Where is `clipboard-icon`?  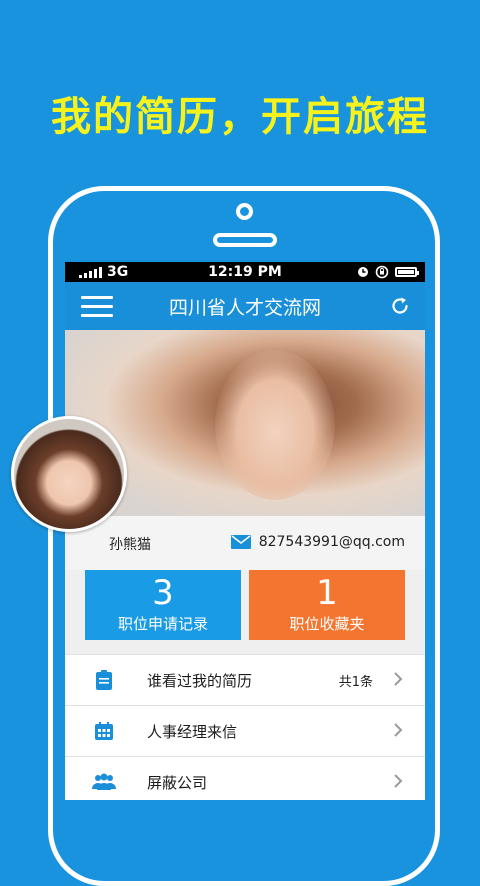 clipboard-icon is located at coordinates (104, 680).